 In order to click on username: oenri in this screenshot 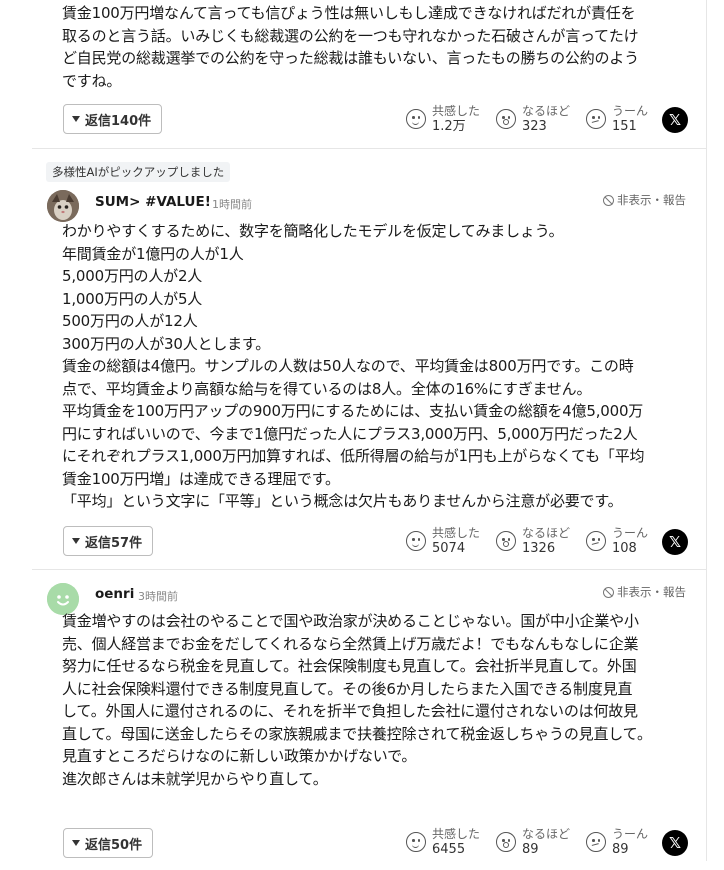, I will do `click(114, 594)`.